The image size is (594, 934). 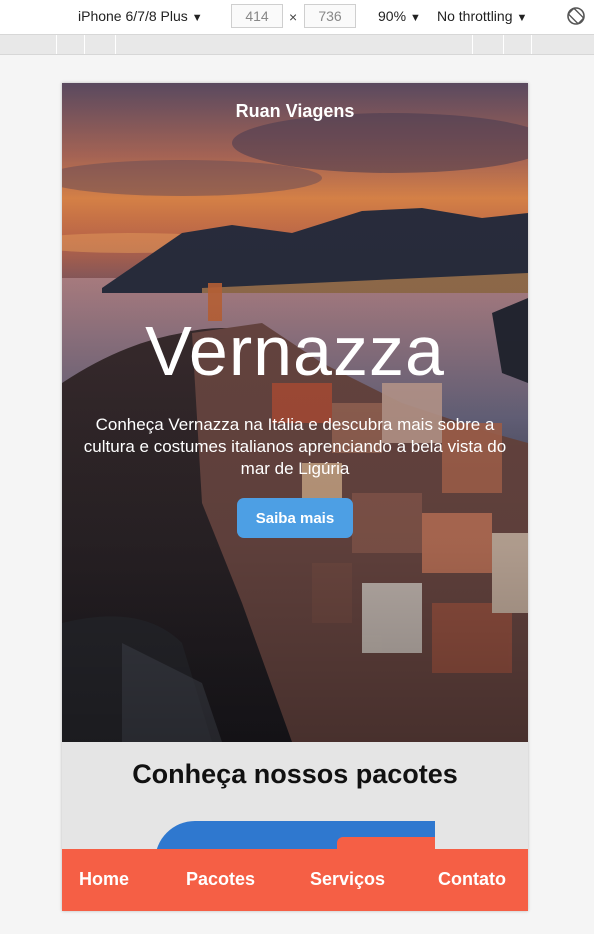 What do you see at coordinates (295, 518) in the screenshot?
I see `saiba-mais-button: Saiba mais` at bounding box center [295, 518].